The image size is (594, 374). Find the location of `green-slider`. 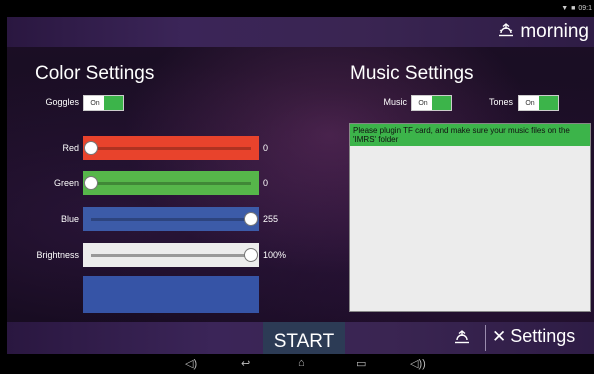

green-slider is located at coordinates (171, 183).